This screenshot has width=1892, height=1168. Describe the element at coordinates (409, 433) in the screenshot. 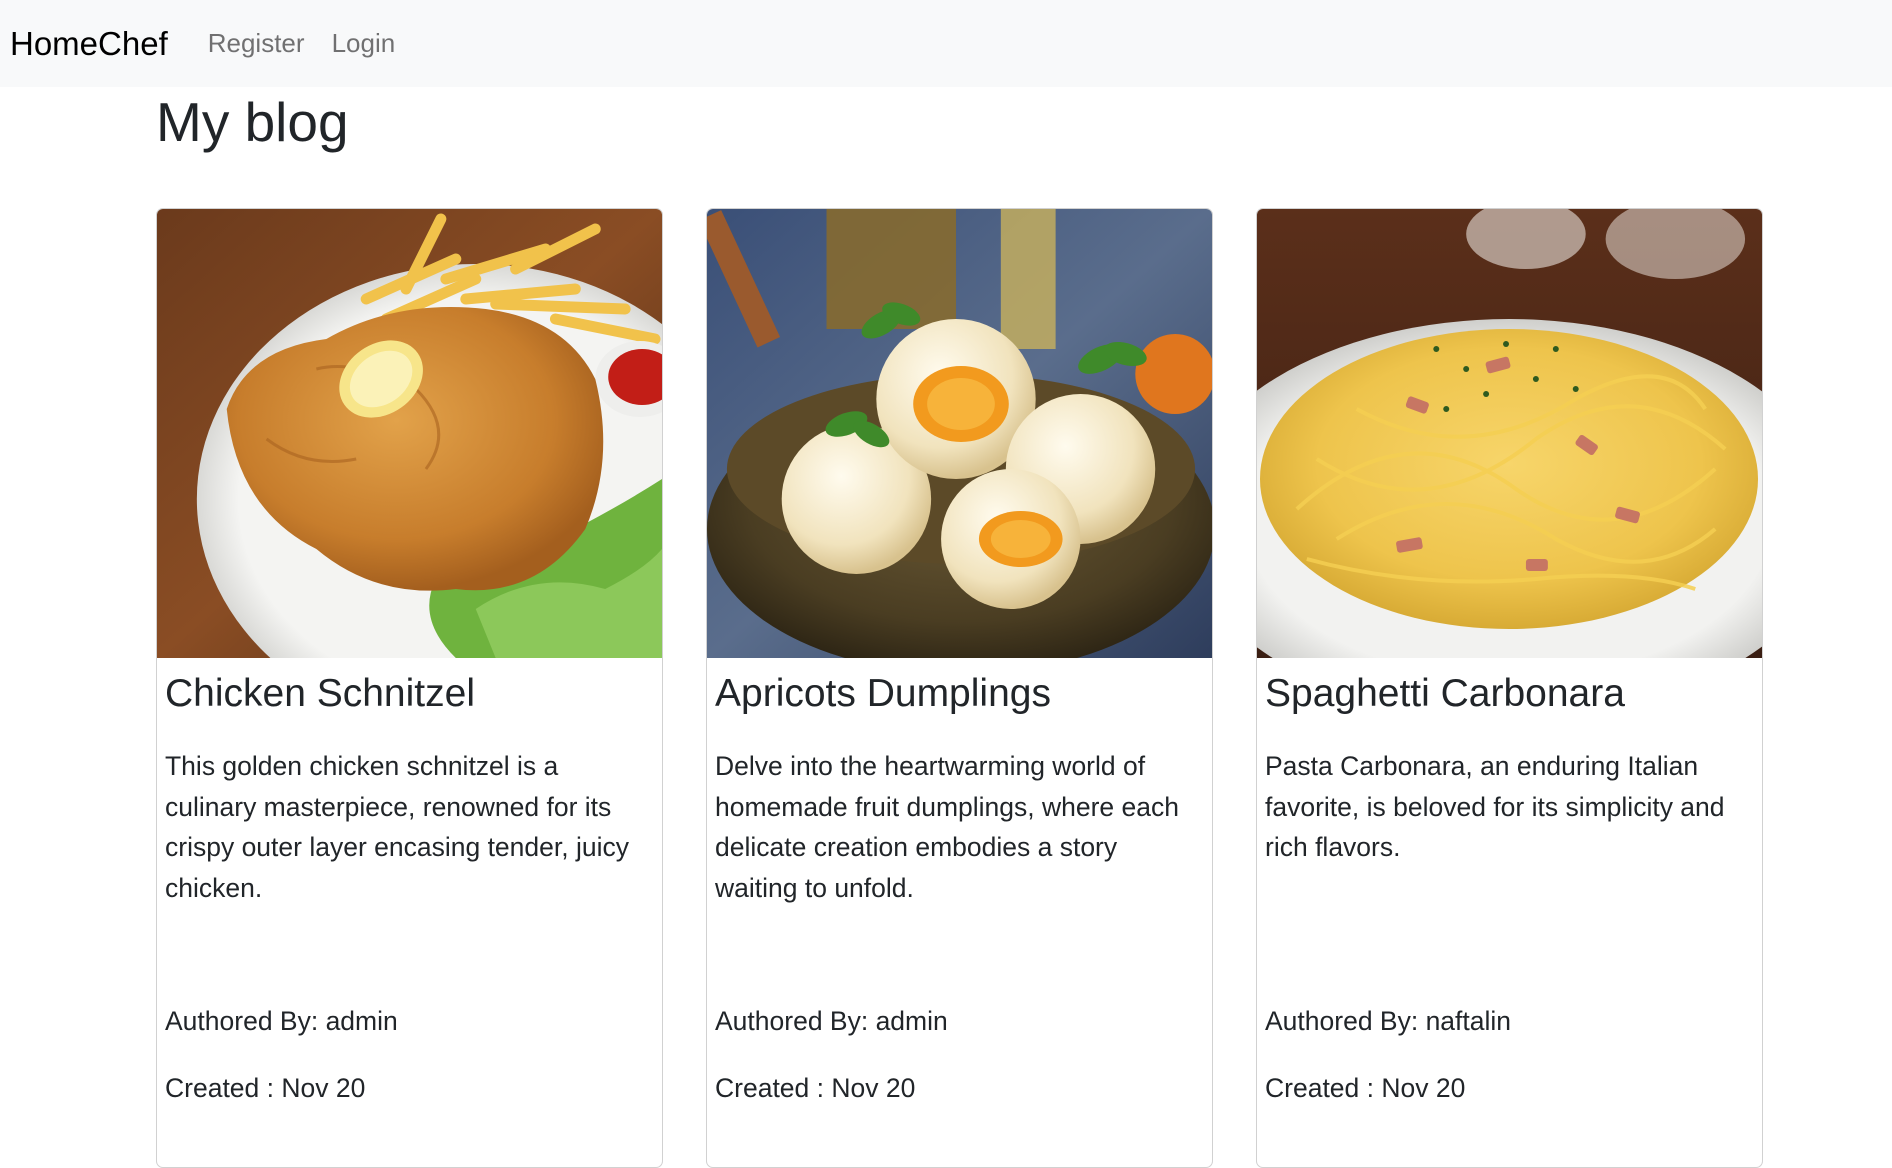

I see `card-image-schnitzel` at that location.